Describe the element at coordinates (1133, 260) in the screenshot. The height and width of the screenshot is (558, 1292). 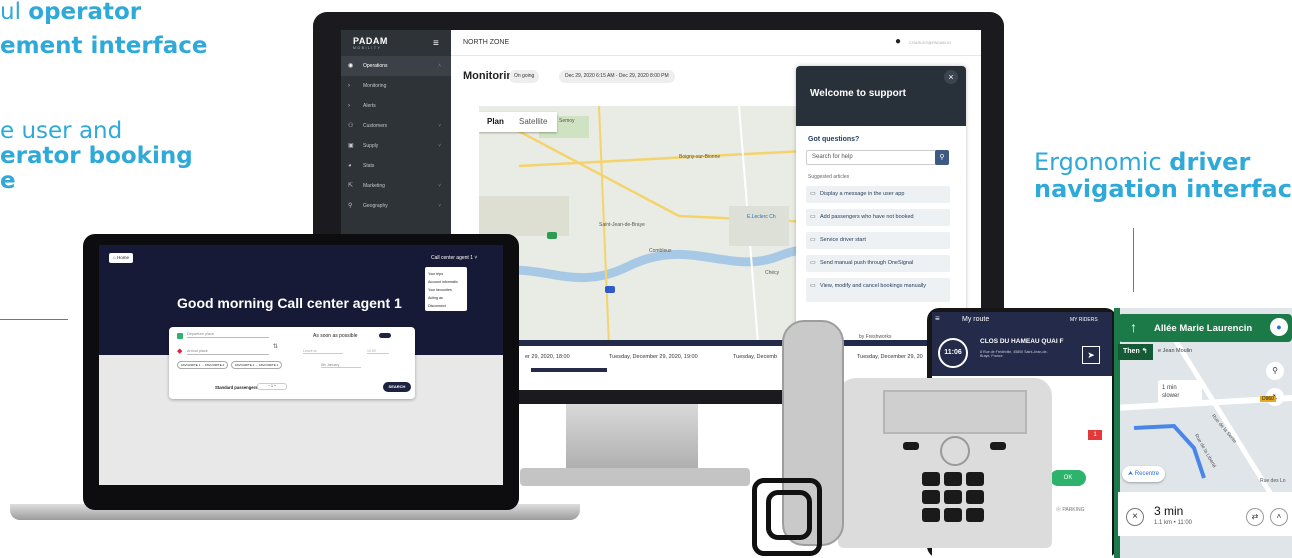
I see `caption-divider` at that location.